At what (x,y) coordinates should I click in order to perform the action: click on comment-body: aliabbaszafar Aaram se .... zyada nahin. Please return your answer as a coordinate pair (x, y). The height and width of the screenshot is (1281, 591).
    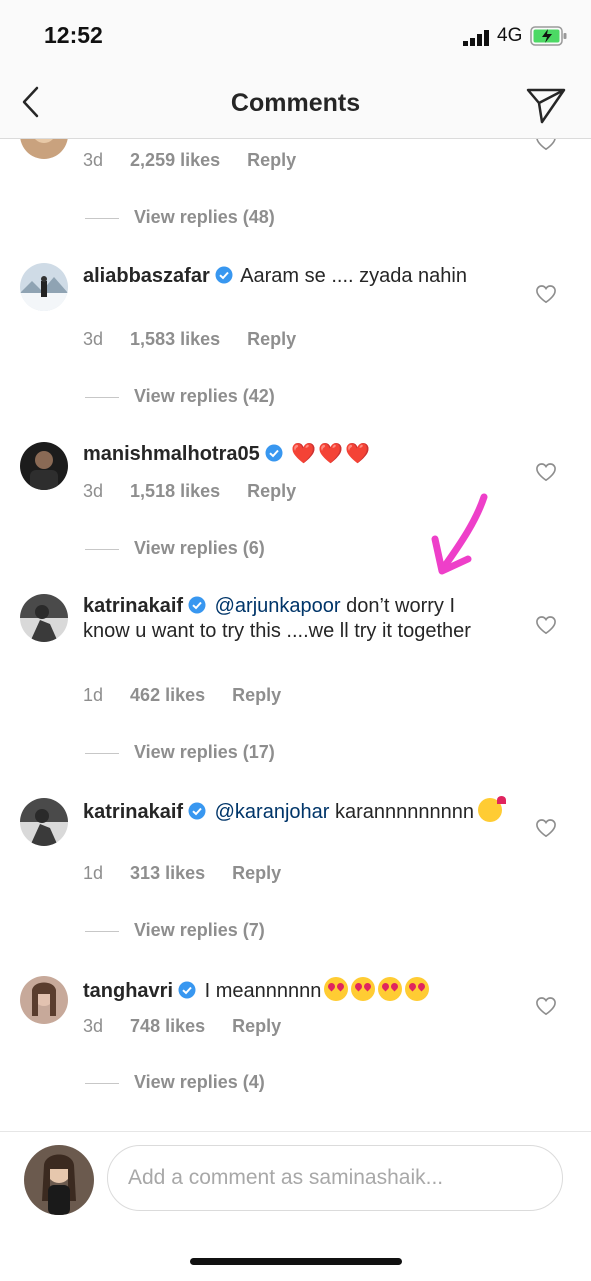
    Looking at the image, I should click on (293, 276).